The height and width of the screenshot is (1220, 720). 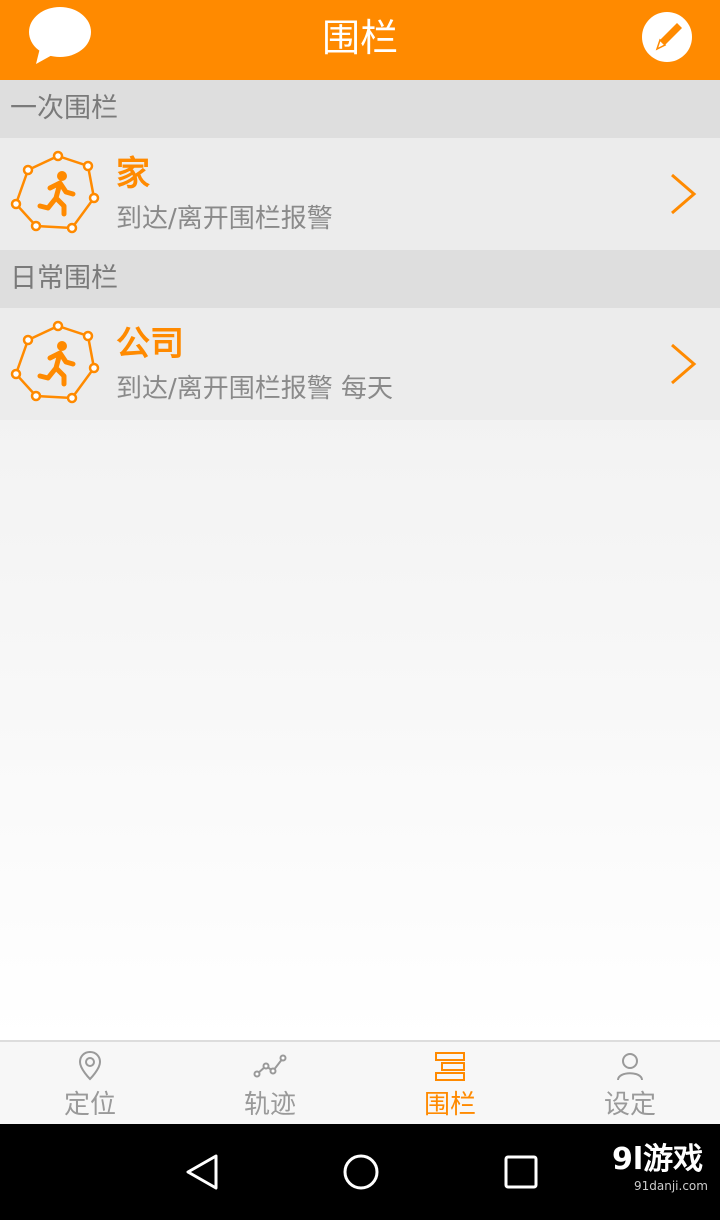 I want to click on system-nav-bar: 9l游戏 91danji.com, so click(x=360, y=1172).